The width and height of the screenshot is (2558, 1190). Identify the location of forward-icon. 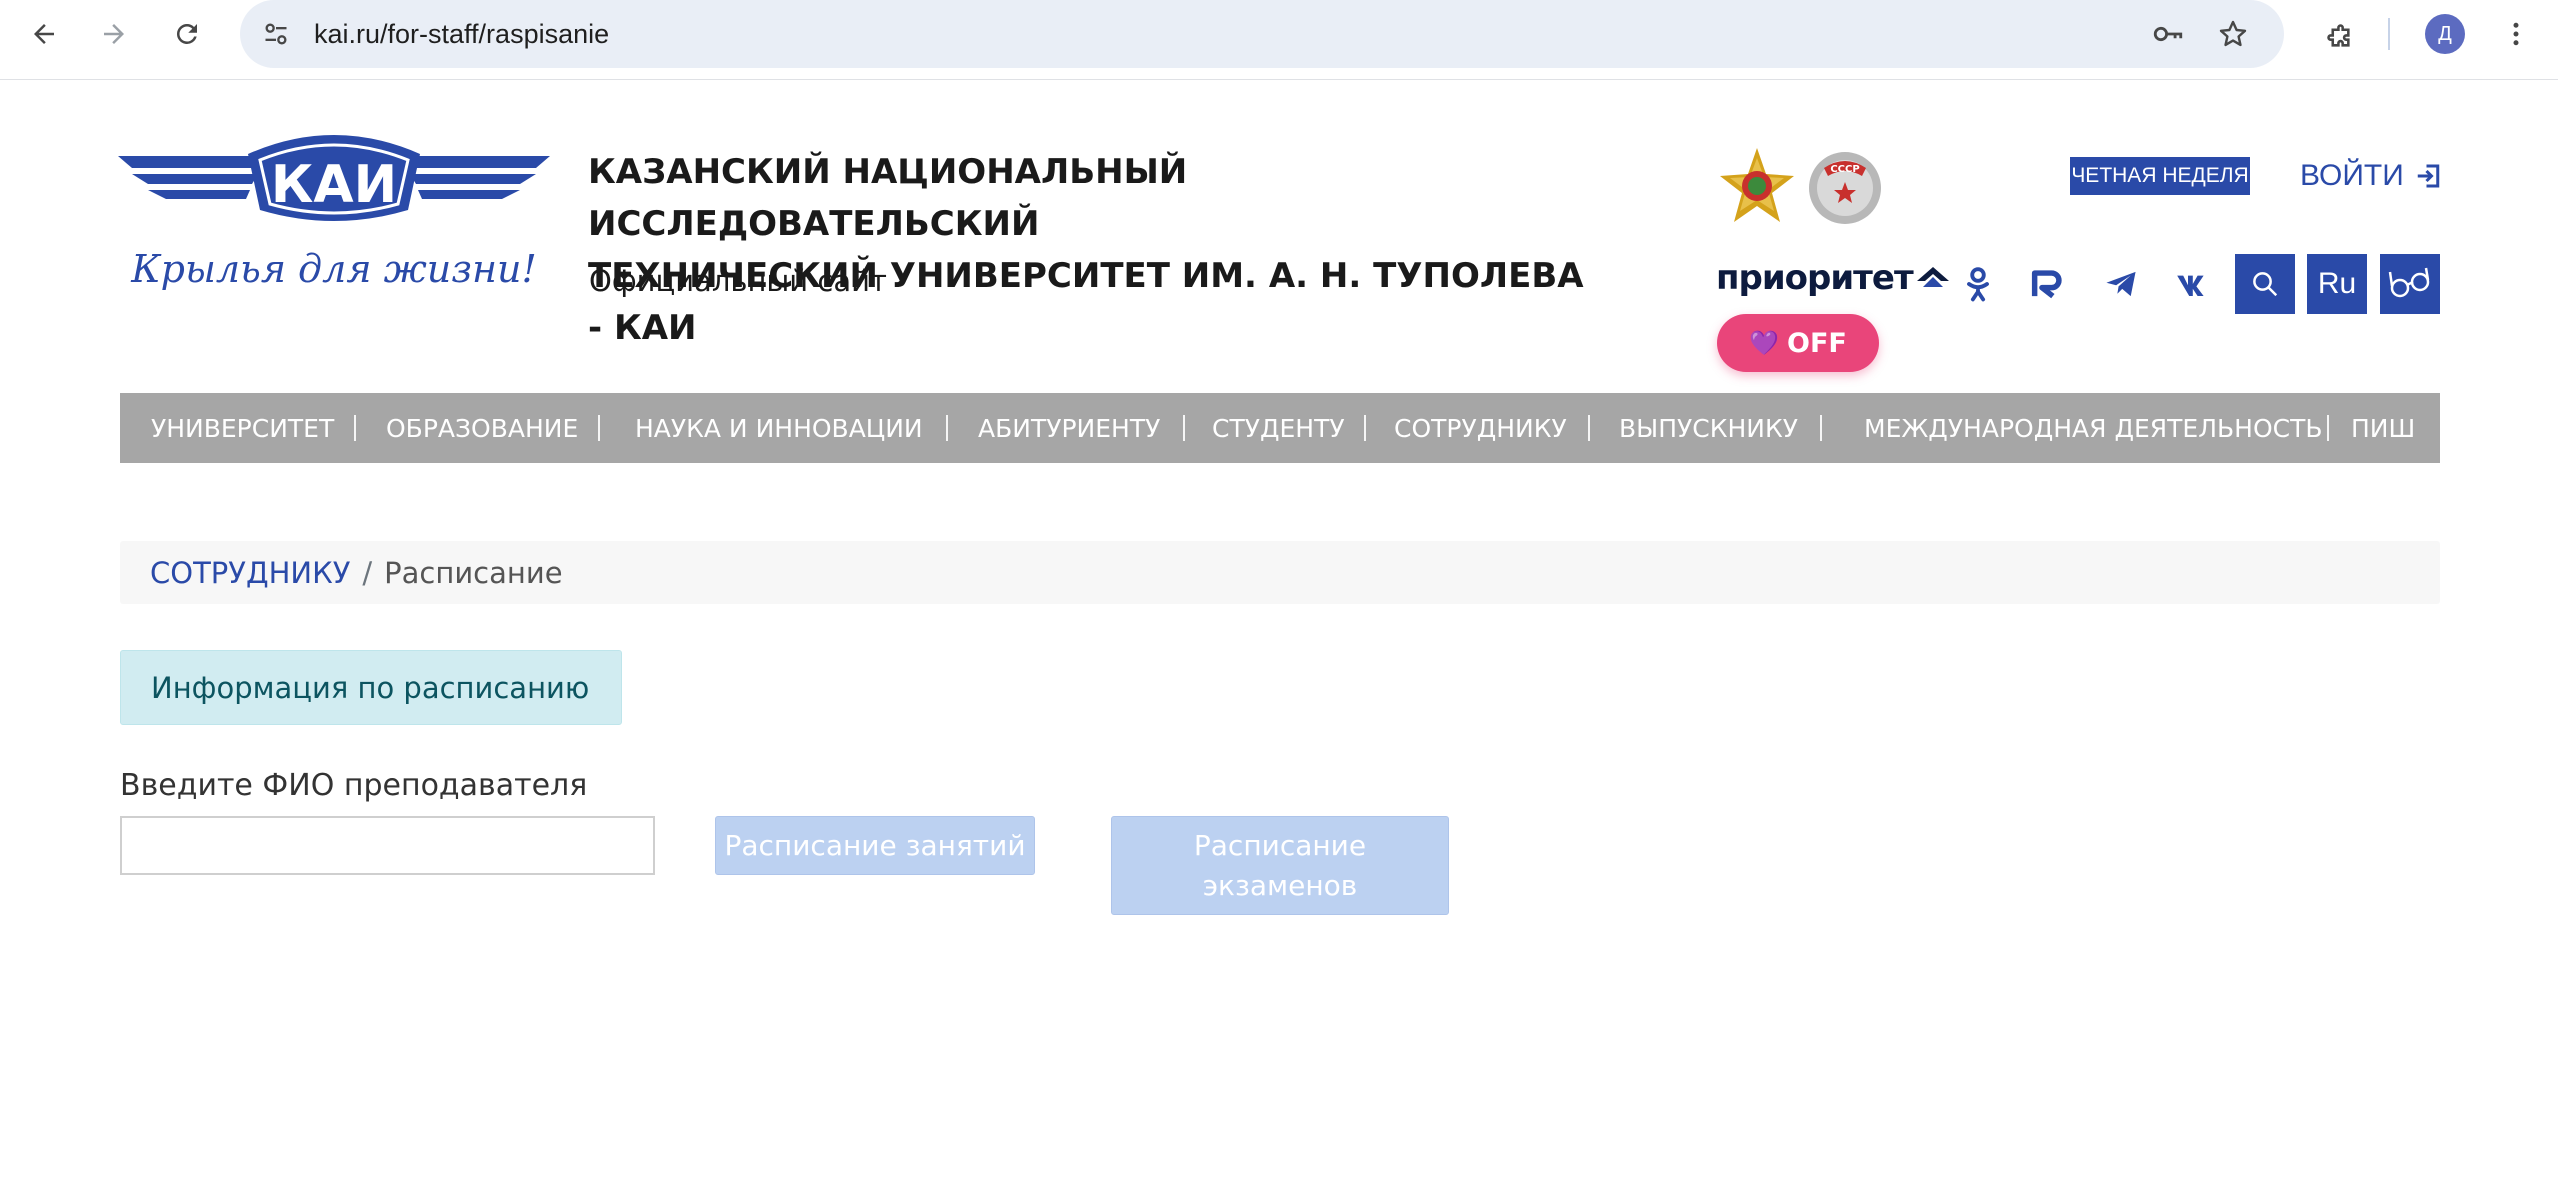
(114, 34).